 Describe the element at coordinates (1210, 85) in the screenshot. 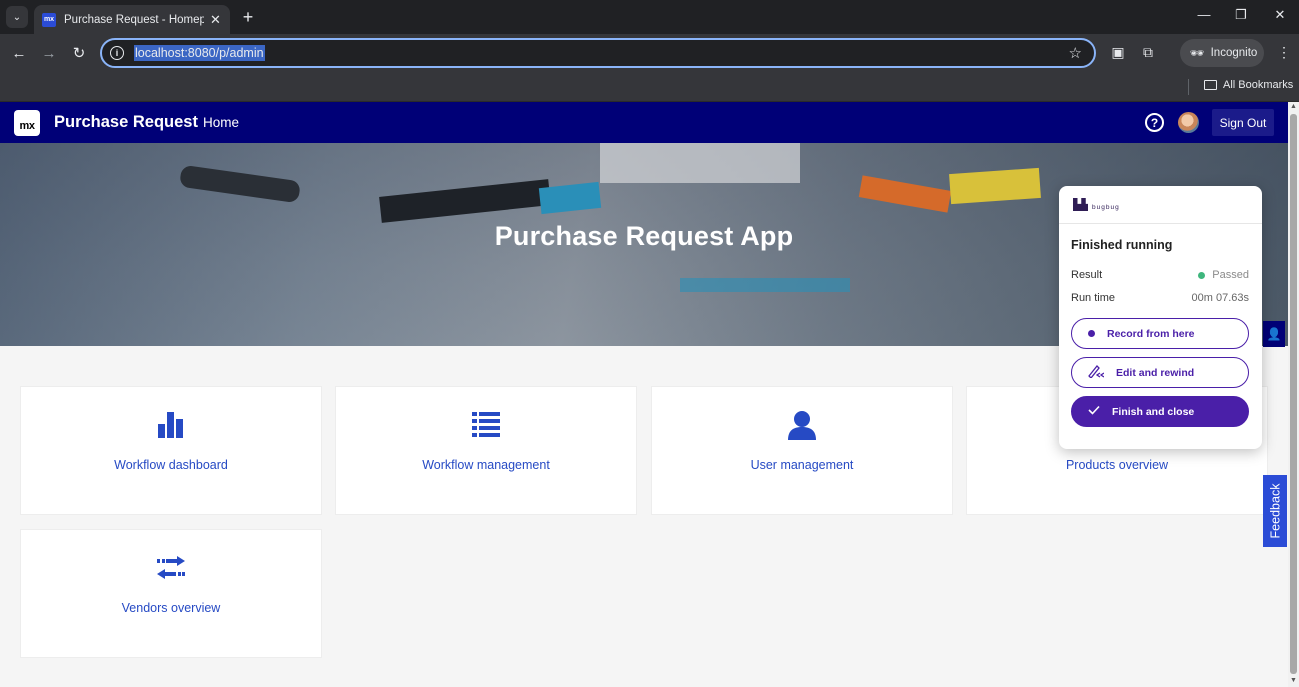

I see `folder-icon` at that location.